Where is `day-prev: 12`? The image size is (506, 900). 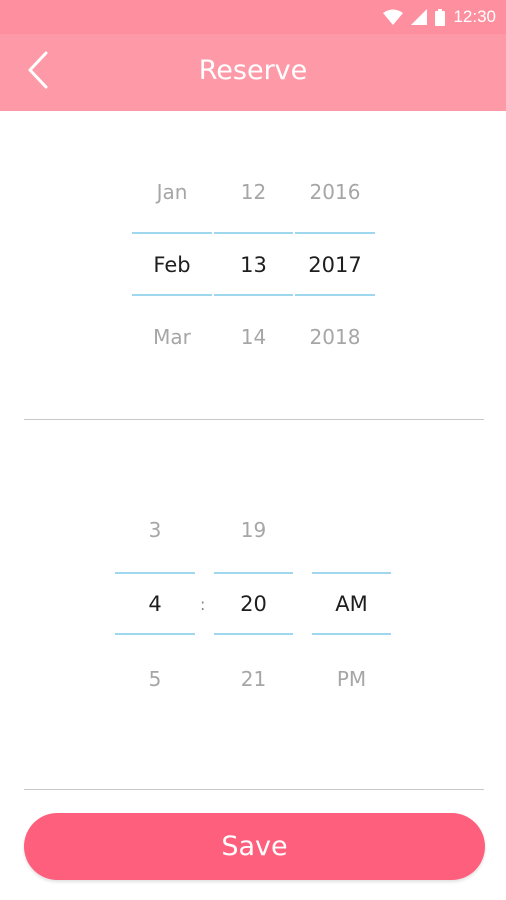
day-prev: 12 is located at coordinates (253, 192).